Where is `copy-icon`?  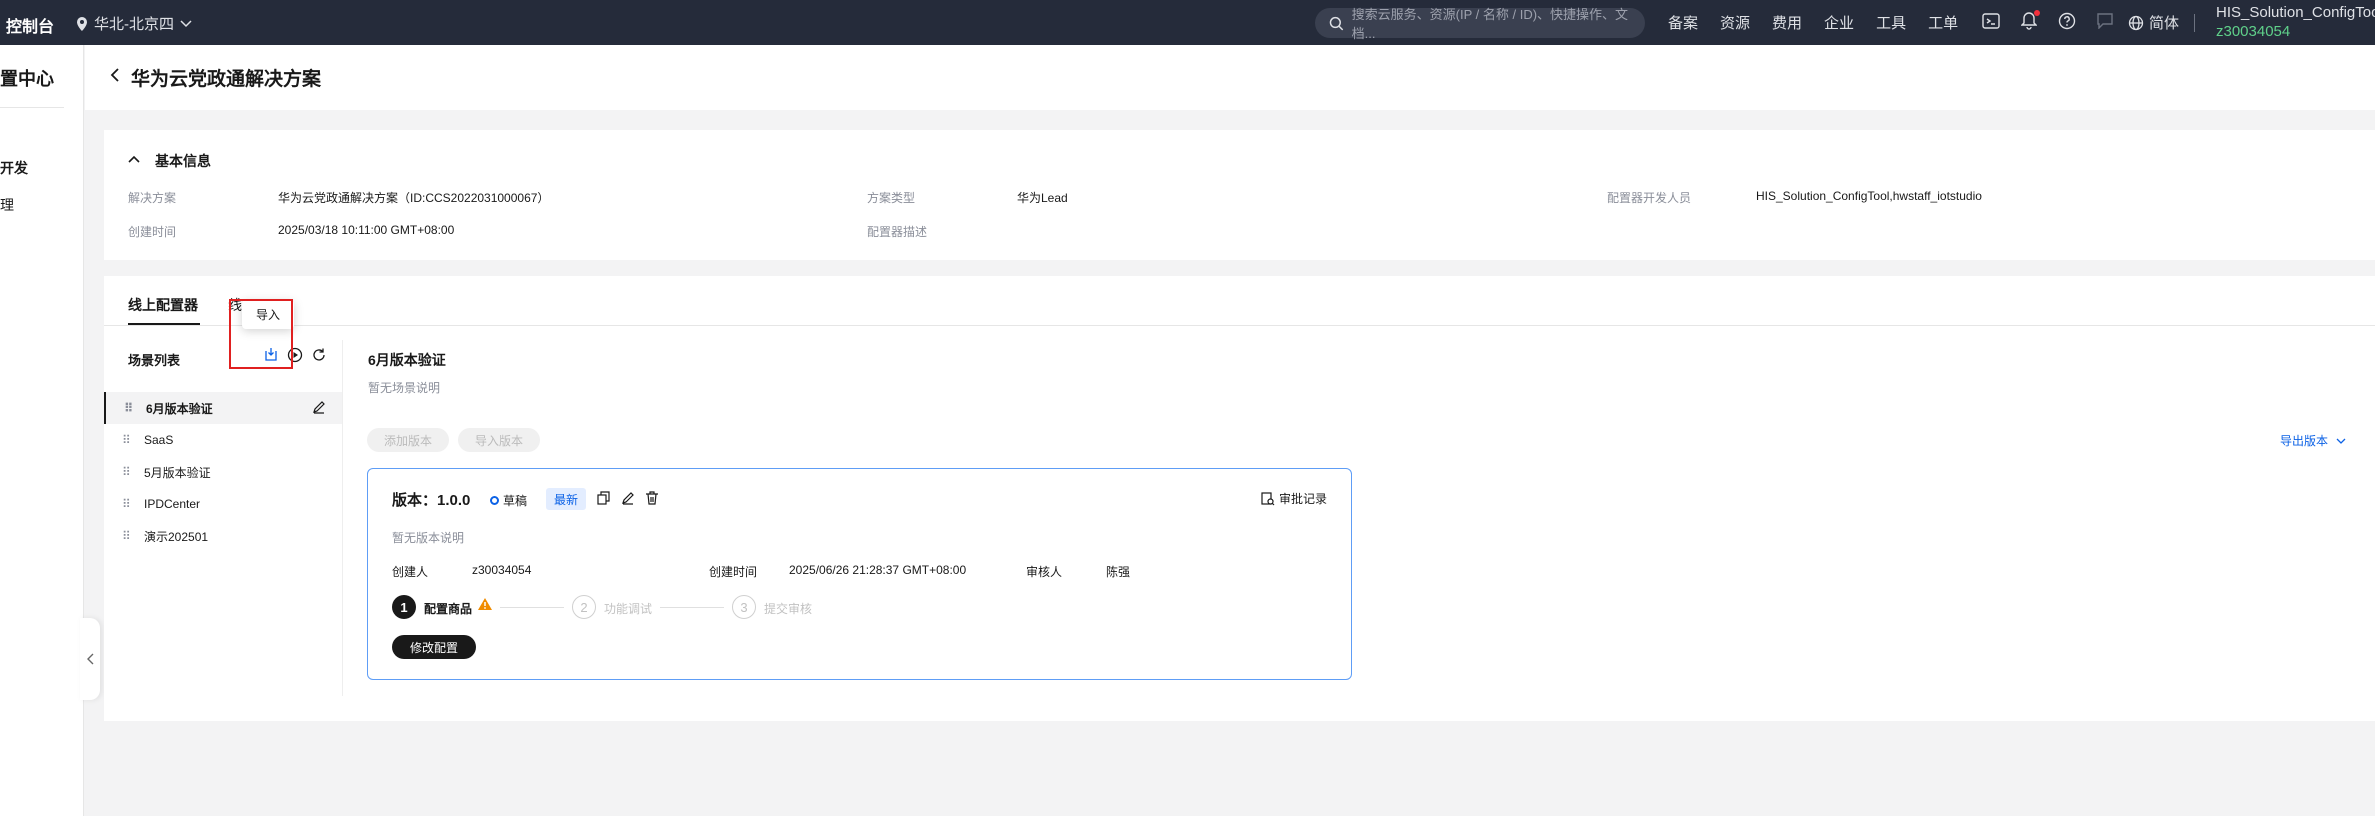 copy-icon is located at coordinates (604, 498).